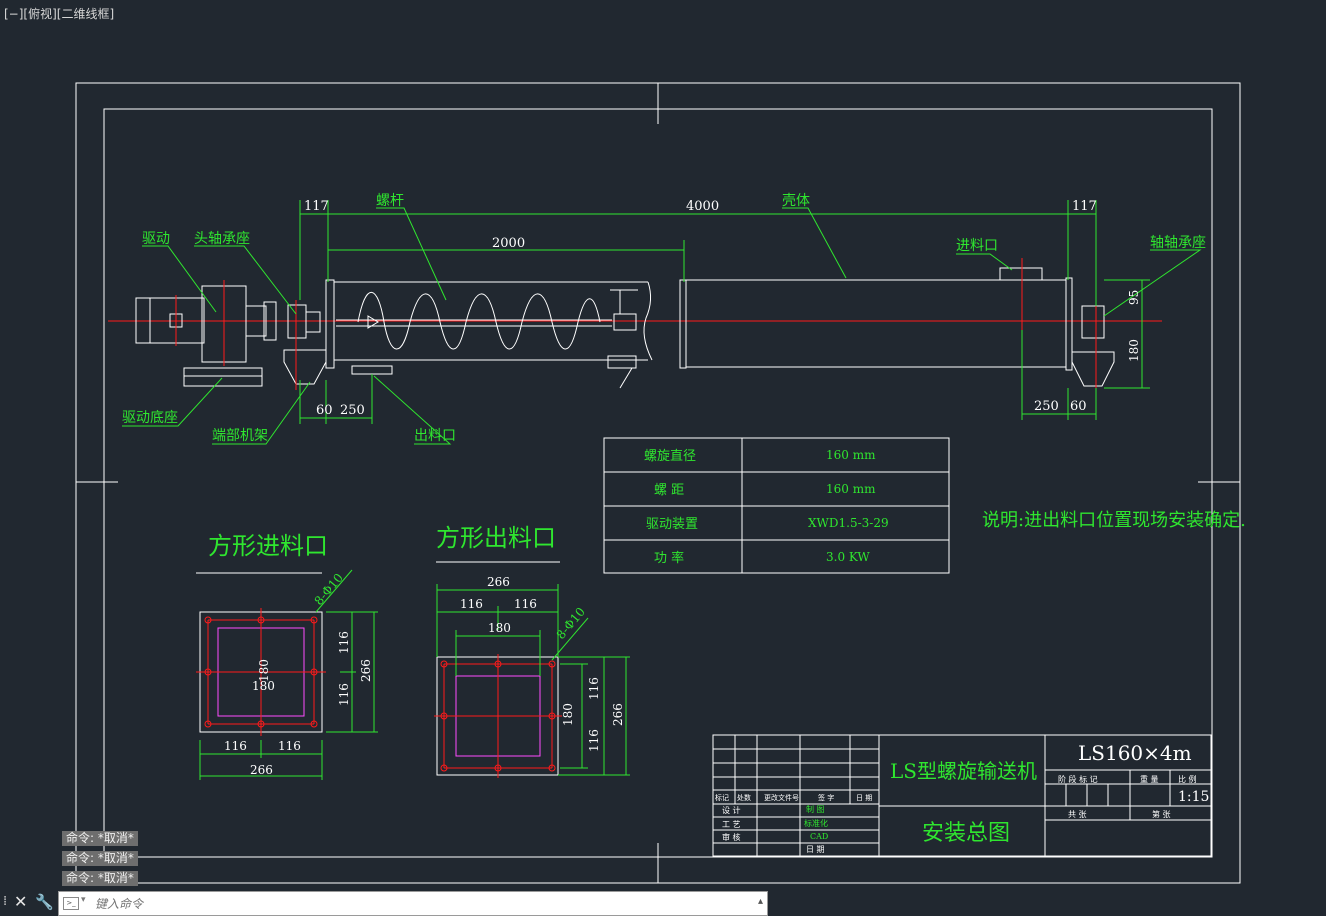 The width and height of the screenshot is (1326, 916). What do you see at coordinates (1161, 814) in the screenshot?
I see `sheet-number: 第 张` at bounding box center [1161, 814].